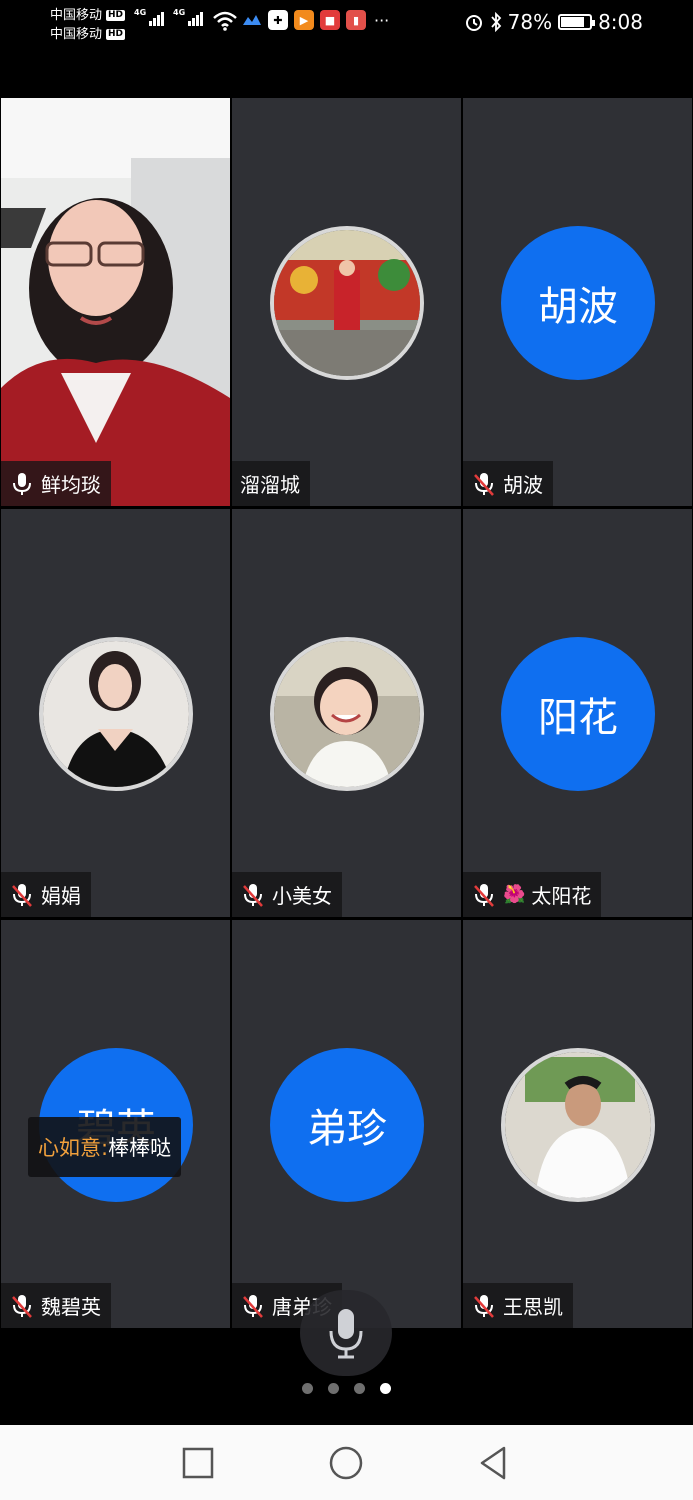 This screenshot has height=1500, width=693. Describe the element at coordinates (140, 1148) in the screenshot. I see `caption-text: 棒棒哒` at that location.